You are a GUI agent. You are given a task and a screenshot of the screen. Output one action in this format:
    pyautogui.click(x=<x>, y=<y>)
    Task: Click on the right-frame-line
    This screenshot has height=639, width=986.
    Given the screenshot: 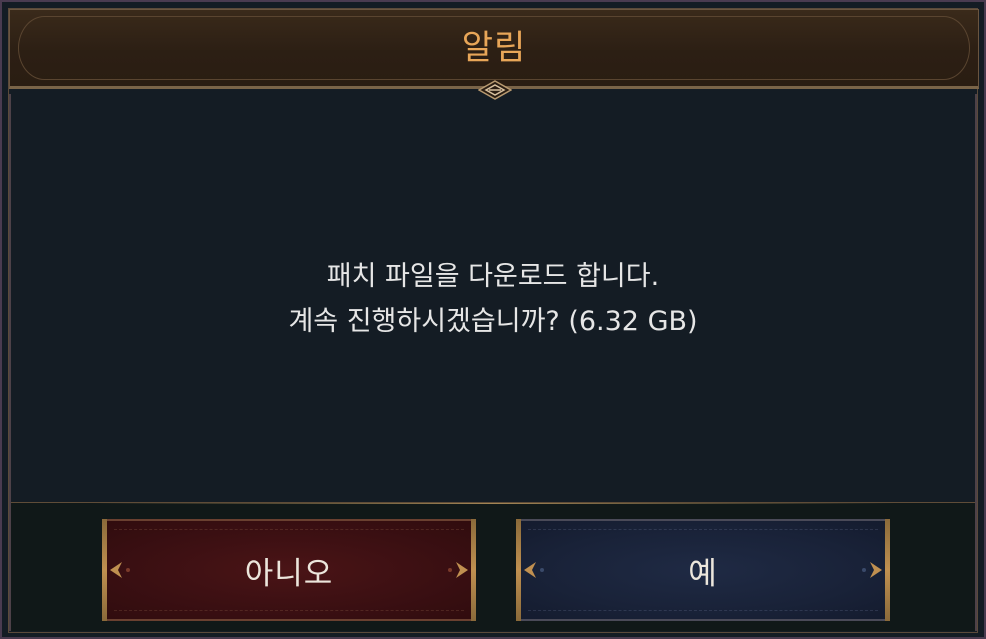 What is the action you would take?
    pyautogui.click(x=976, y=362)
    